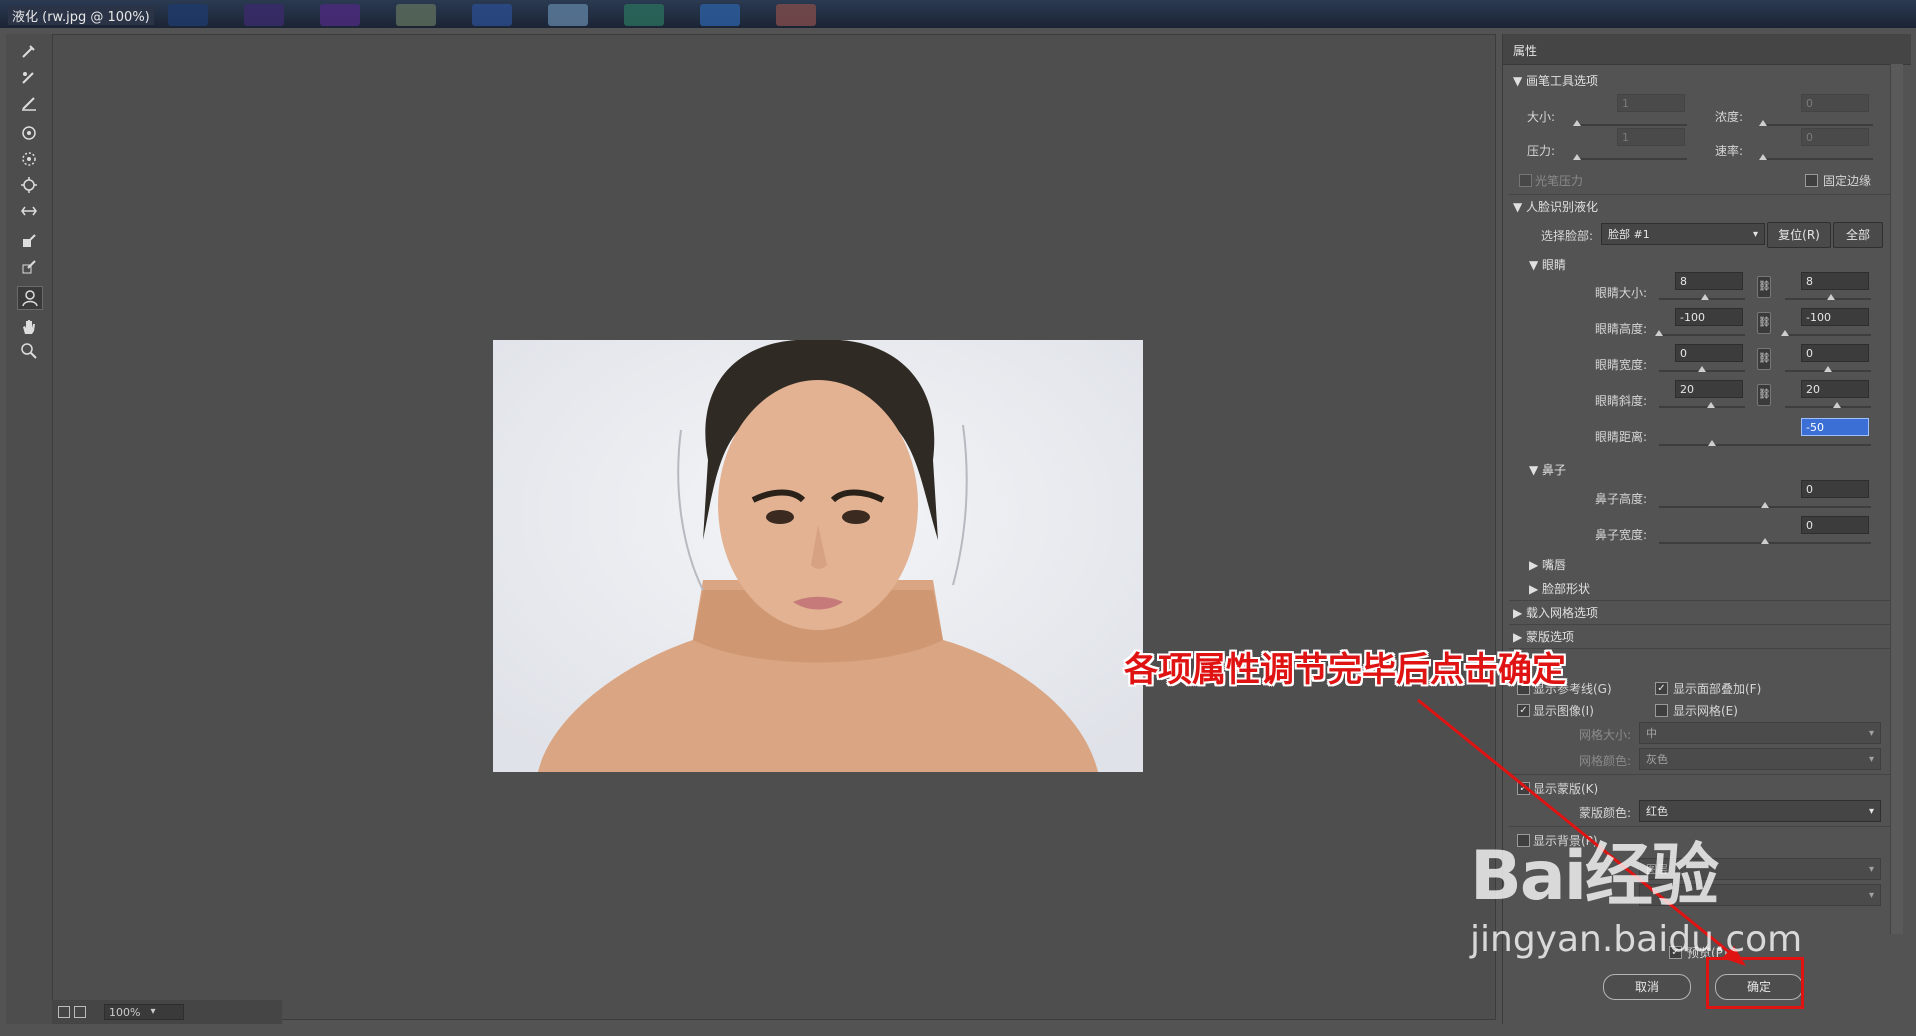  I want to click on watermark-brand: Bai经验, so click(1594, 876).